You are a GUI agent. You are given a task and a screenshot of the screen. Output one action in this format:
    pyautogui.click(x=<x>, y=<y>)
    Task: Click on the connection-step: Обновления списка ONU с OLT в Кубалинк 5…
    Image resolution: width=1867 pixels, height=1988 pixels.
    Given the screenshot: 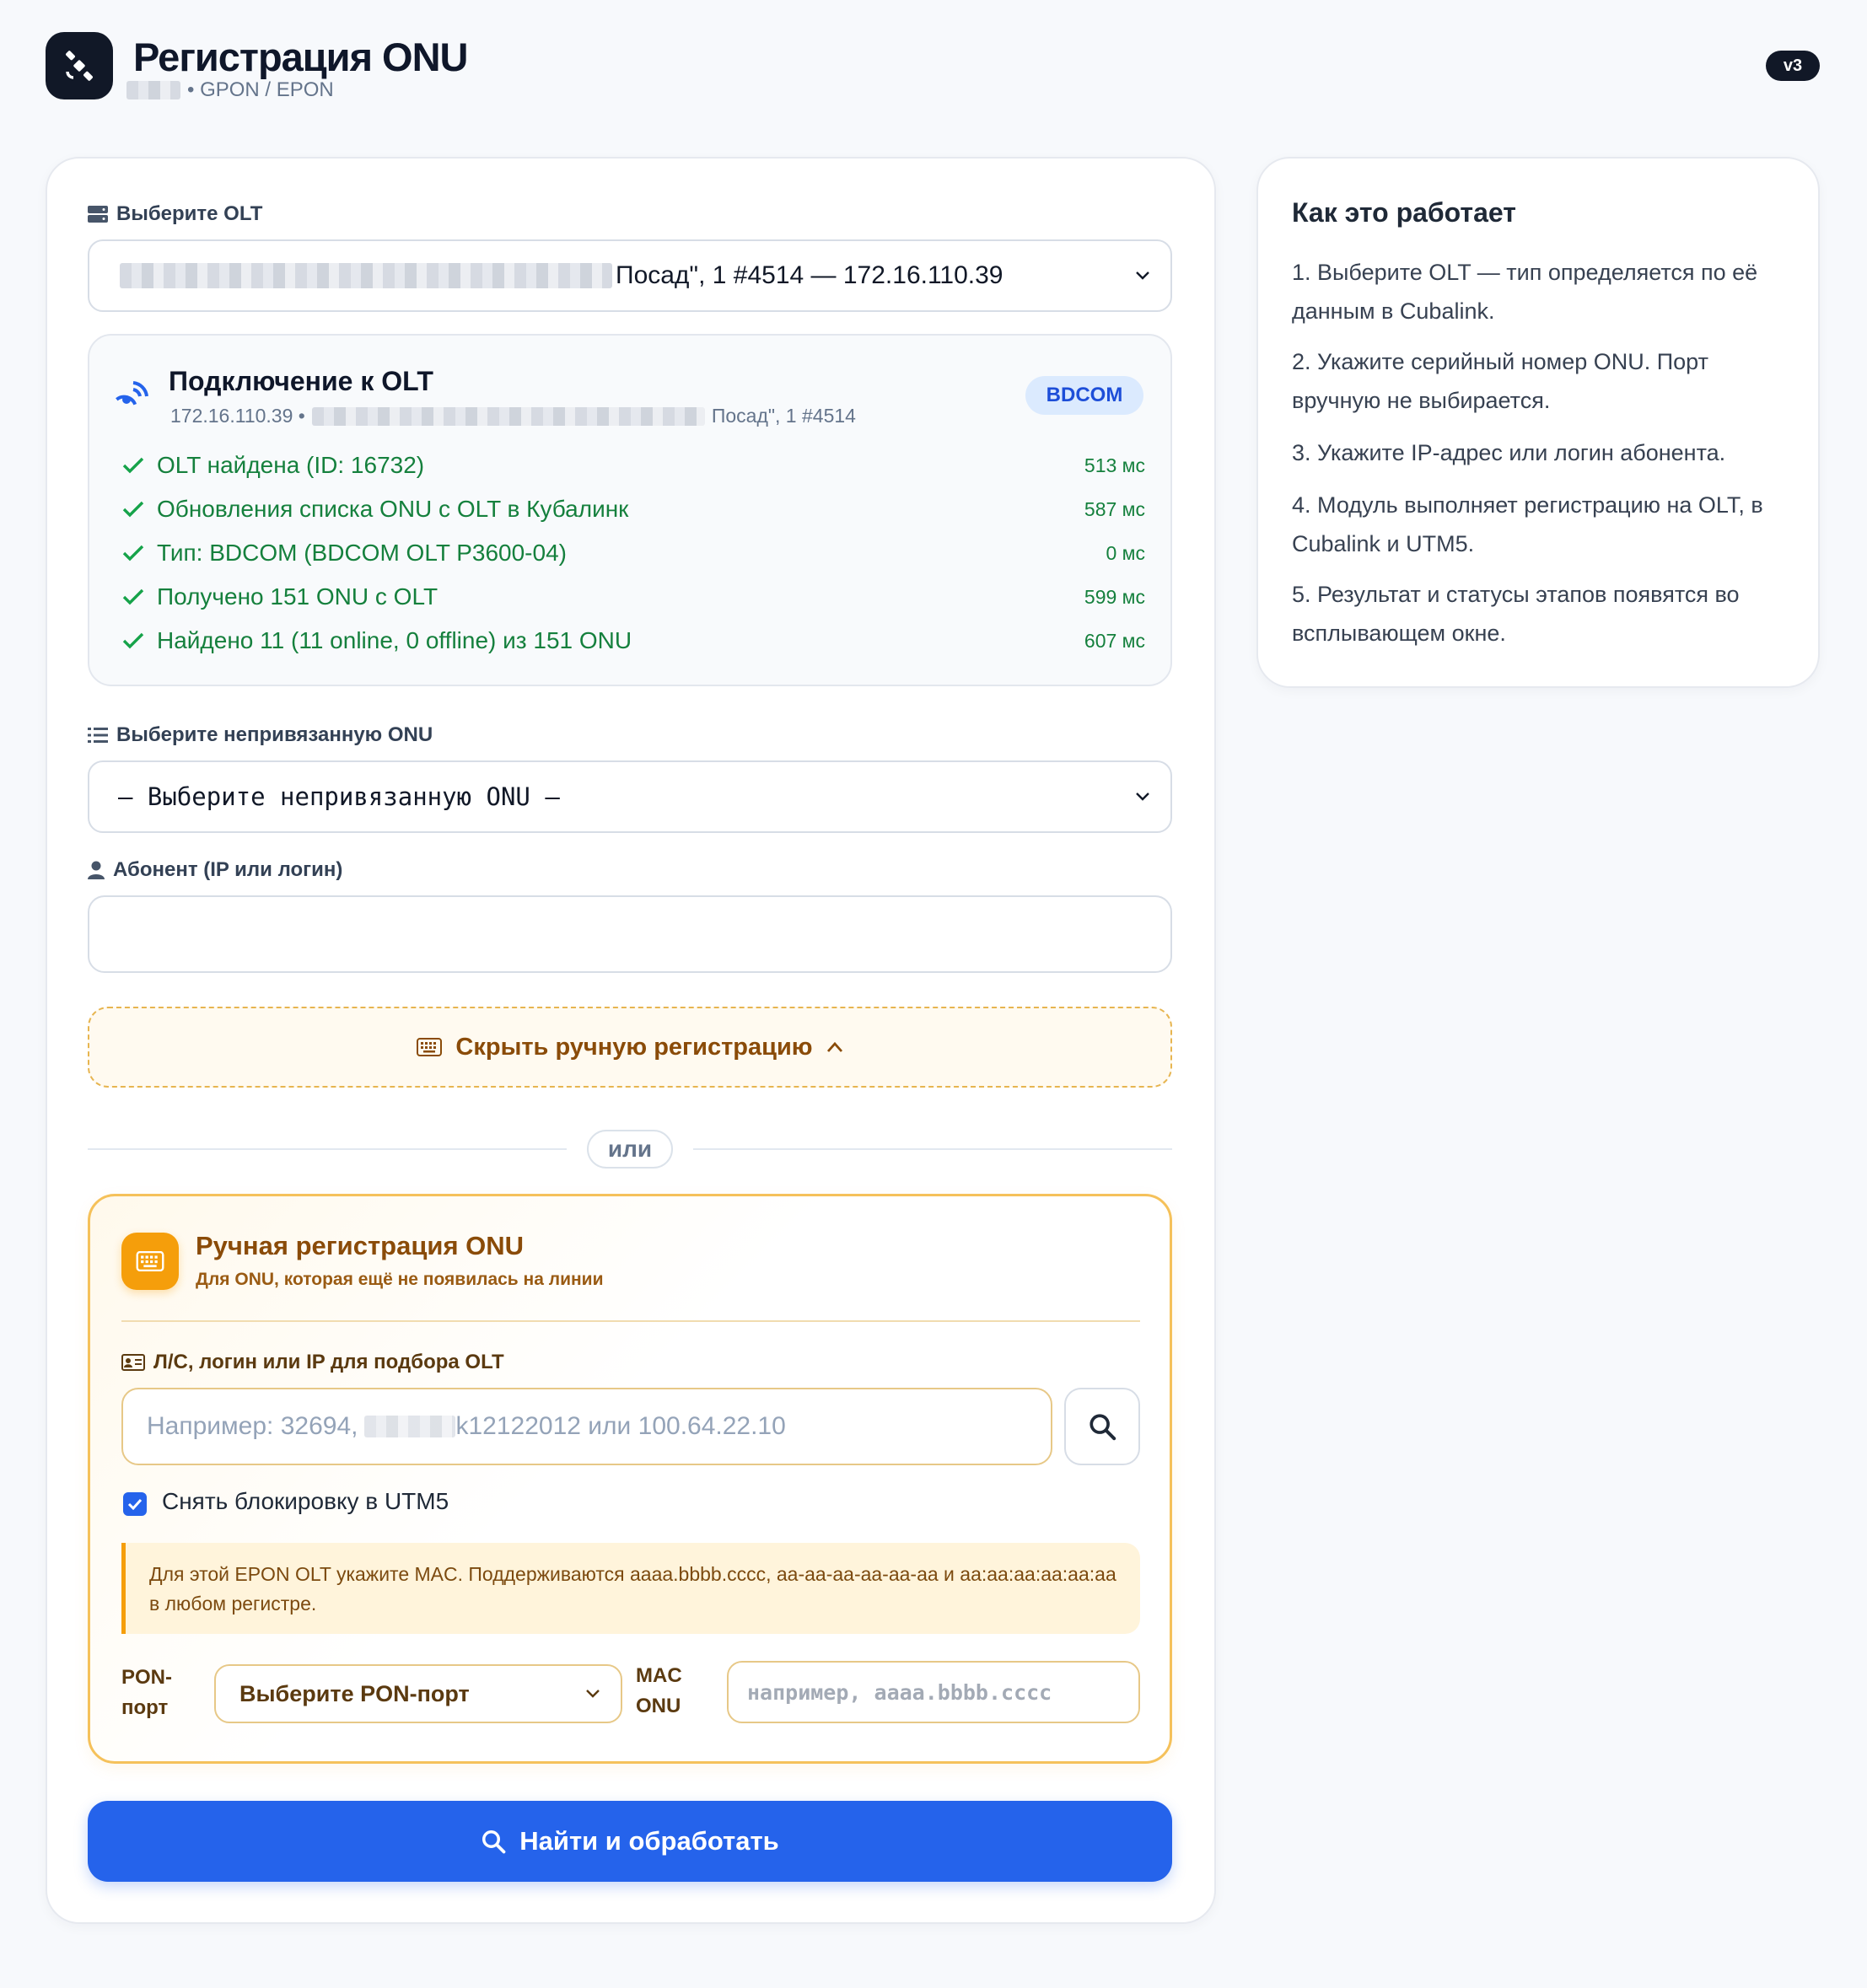 What is the action you would take?
    pyautogui.click(x=630, y=509)
    